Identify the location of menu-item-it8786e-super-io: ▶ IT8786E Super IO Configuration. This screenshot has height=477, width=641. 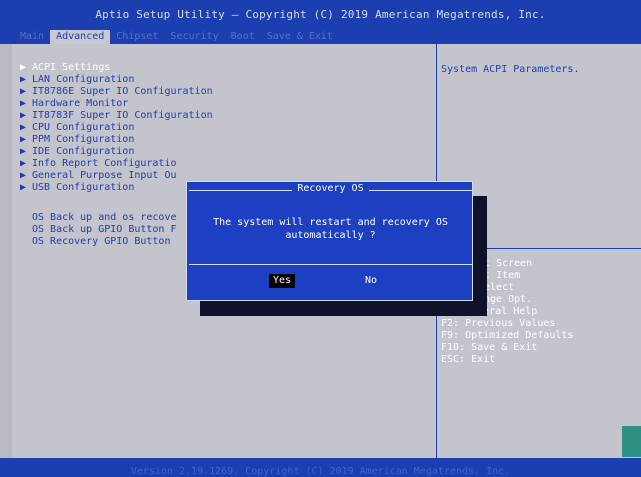
(116, 92).